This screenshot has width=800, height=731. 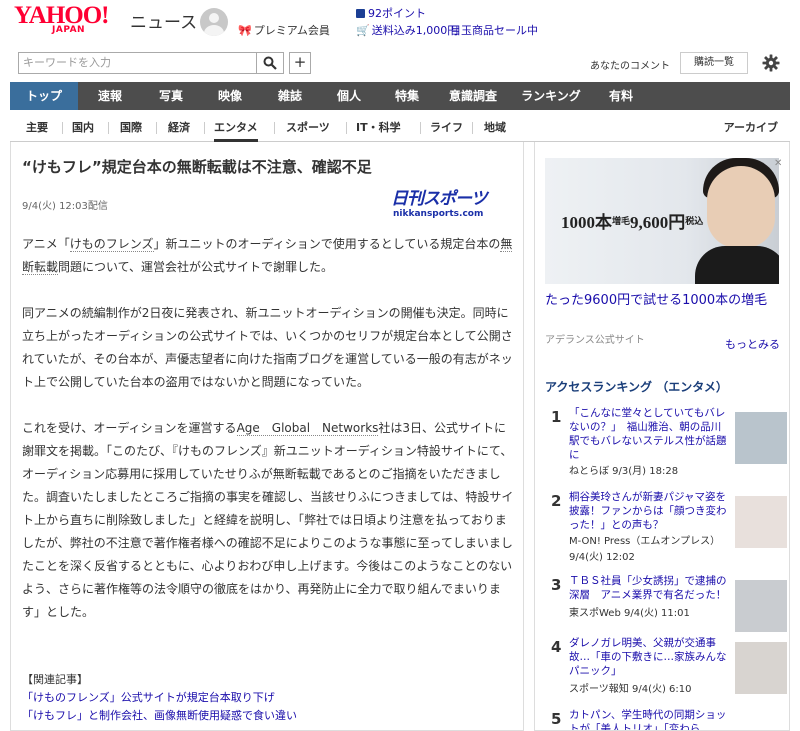 What do you see at coordinates (737, 265) in the screenshot?
I see `ad-model-body` at bounding box center [737, 265].